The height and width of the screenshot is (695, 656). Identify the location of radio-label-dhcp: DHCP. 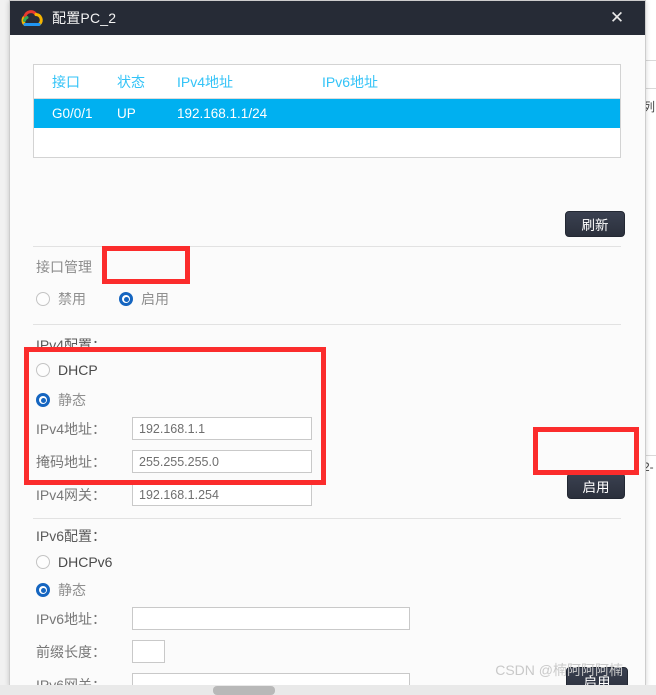
(78, 370).